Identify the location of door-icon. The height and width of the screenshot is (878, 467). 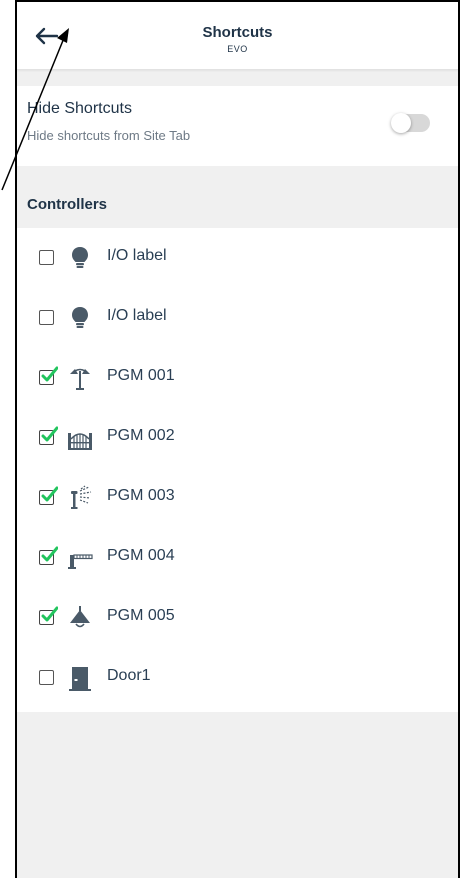
(80, 679).